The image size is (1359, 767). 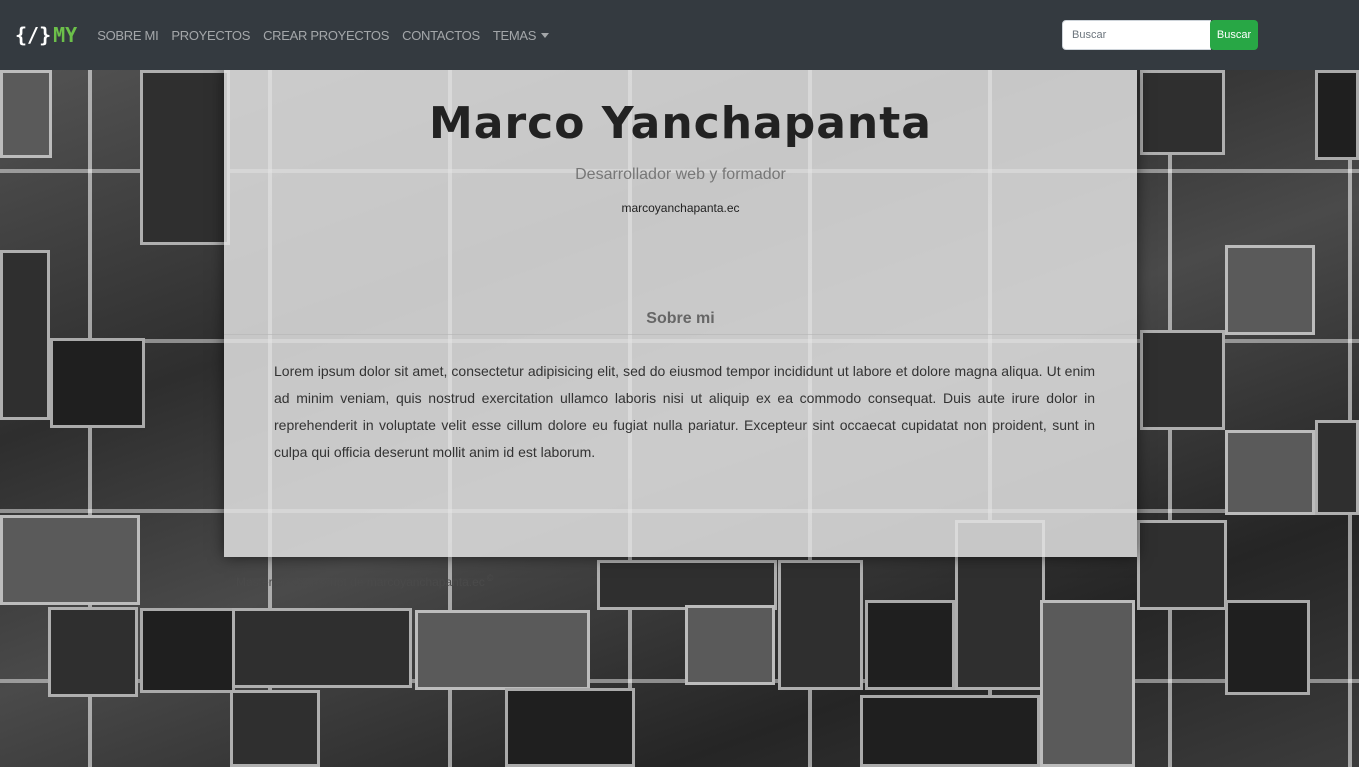 I want to click on search-form: Buscar, so click(x=1160, y=35).